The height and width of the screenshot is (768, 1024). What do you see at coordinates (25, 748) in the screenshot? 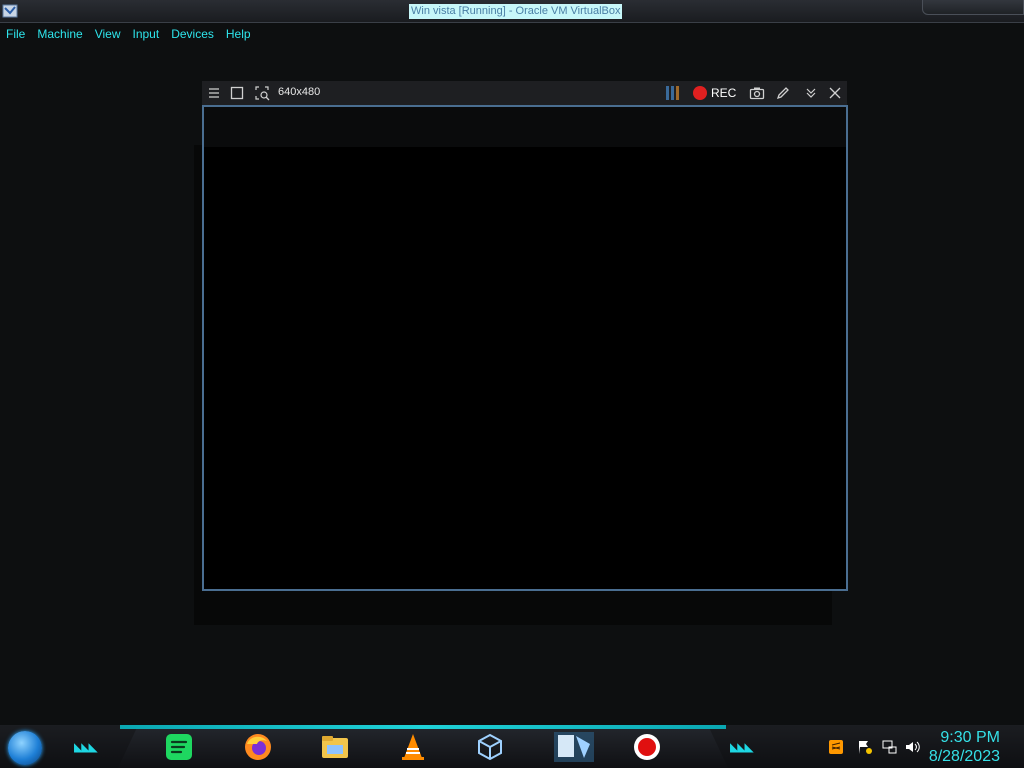
I see `start-button-icon` at bounding box center [25, 748].